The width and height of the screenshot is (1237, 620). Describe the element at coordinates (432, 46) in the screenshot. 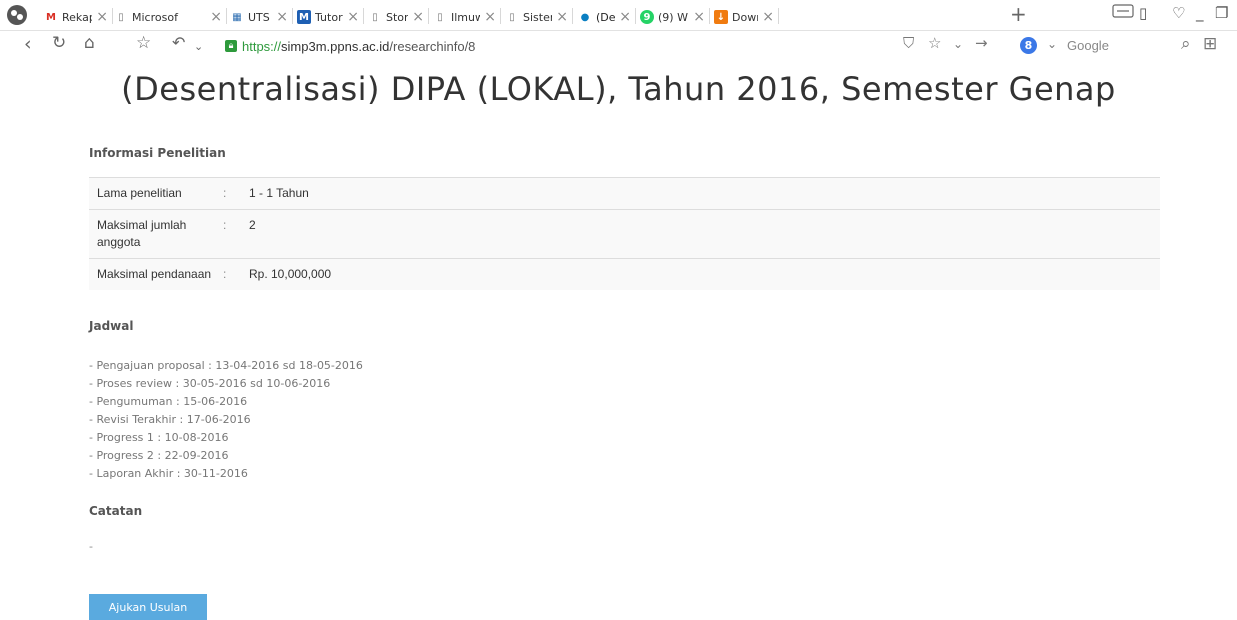

I see `url-path: /researchinfo/8` at that location.